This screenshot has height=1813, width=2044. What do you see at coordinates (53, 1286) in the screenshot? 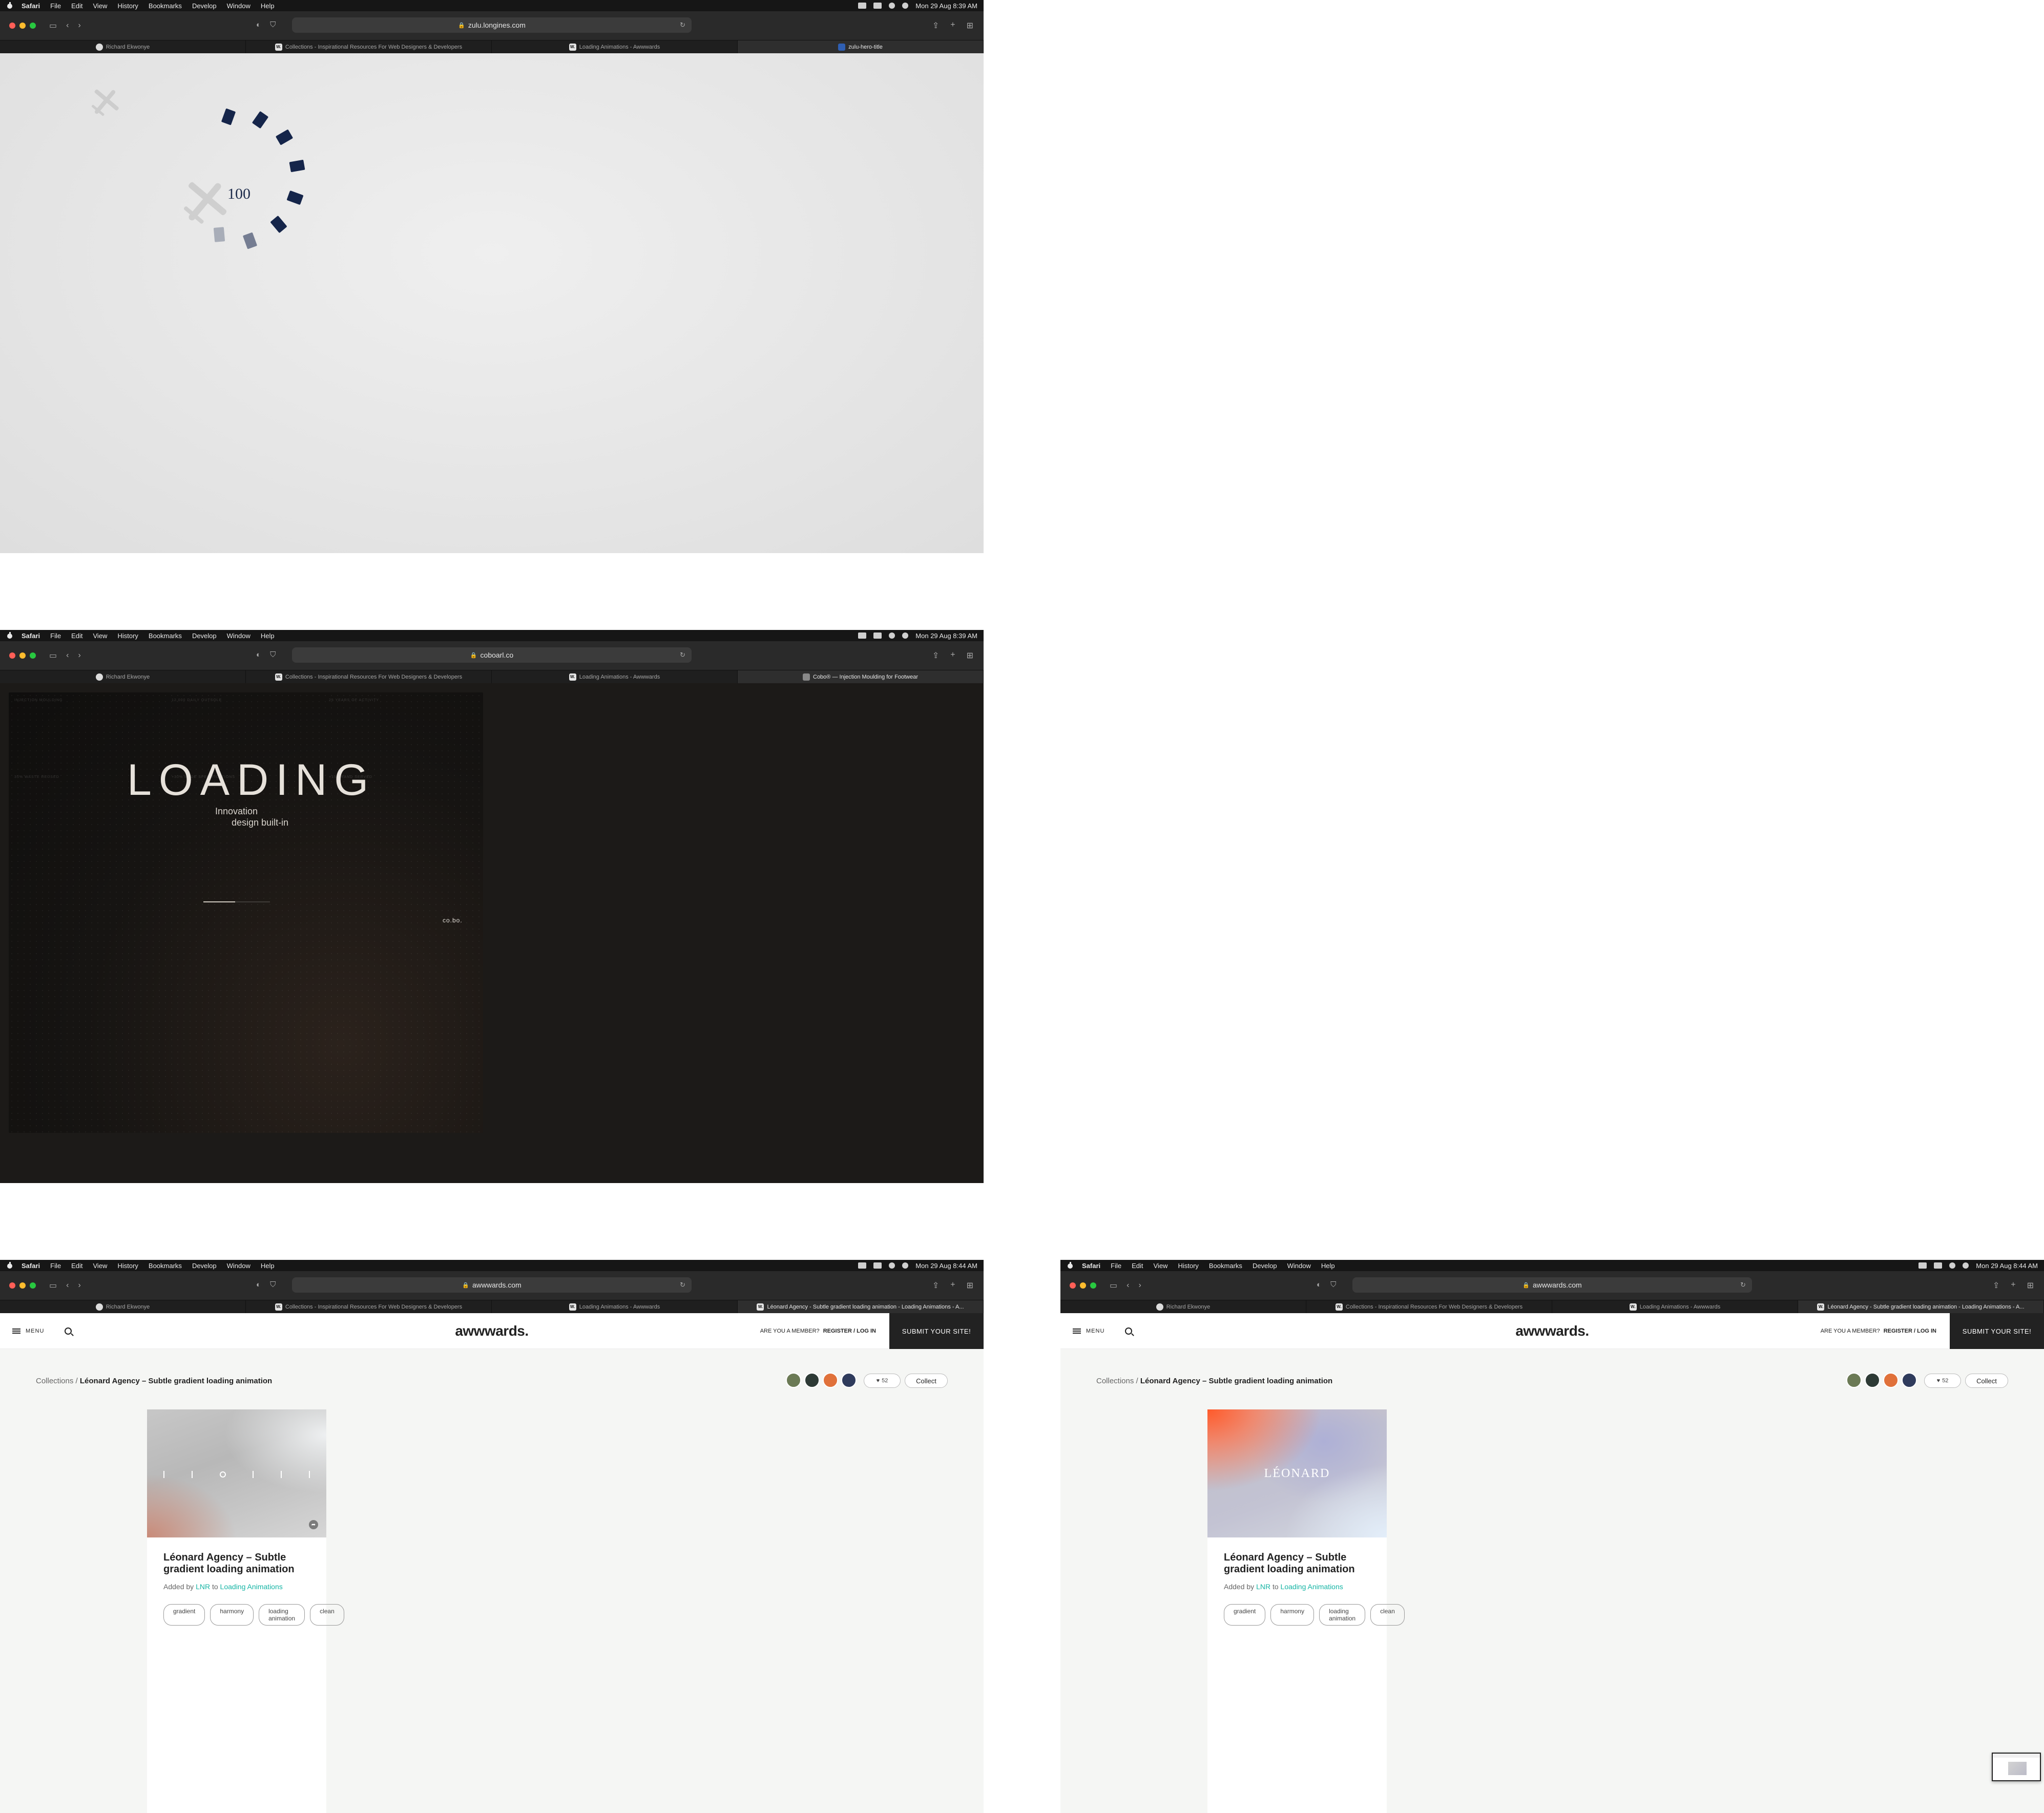
I see `sidebar-icon: ▭` at bounding box center [53, 1286].